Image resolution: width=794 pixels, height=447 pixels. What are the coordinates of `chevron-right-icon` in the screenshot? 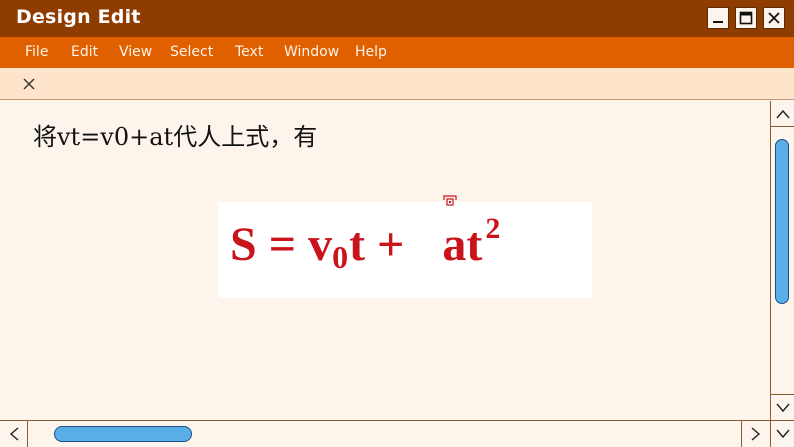 It's located at (756, 434).